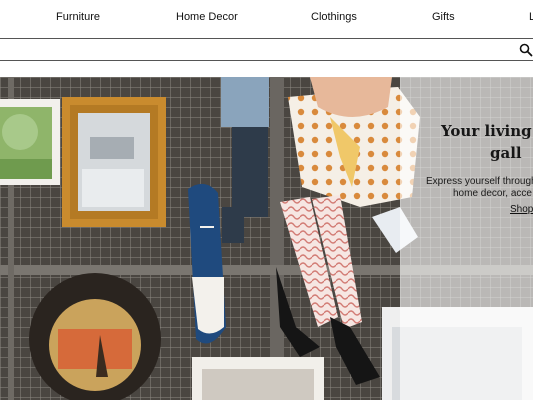 Image resolution: width=533 pixels, height=400 pixels. I want to click on search-input, so click(258, 49).